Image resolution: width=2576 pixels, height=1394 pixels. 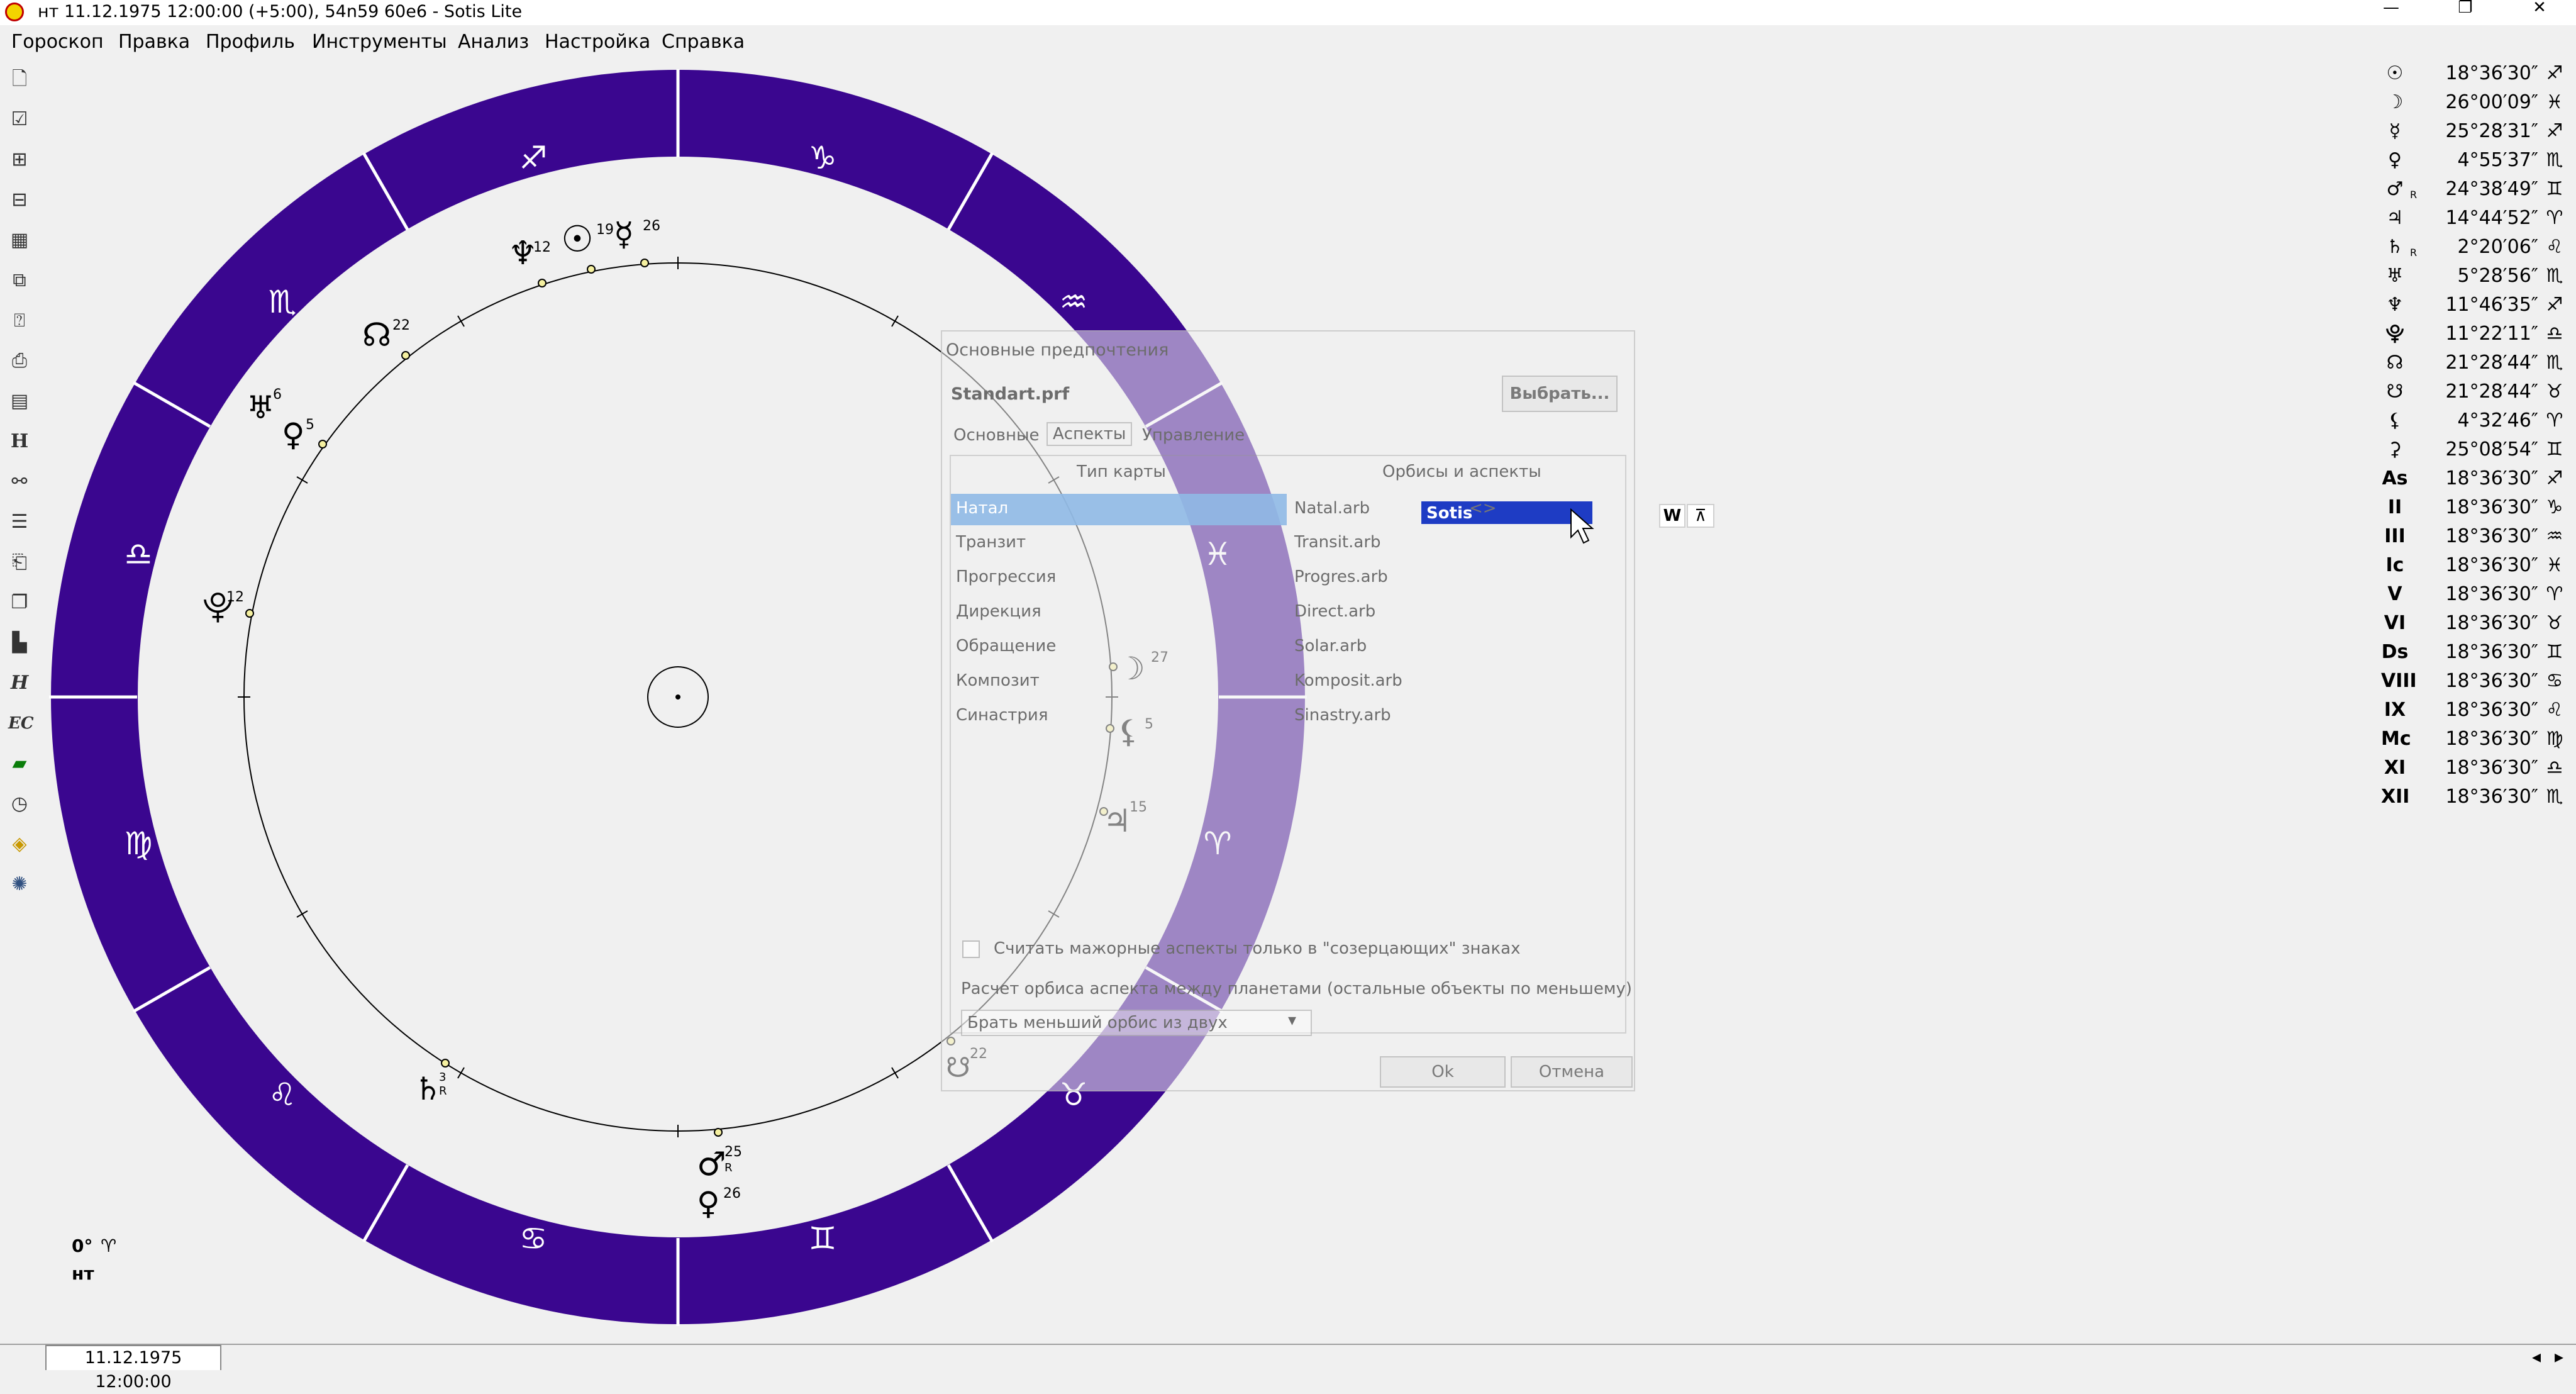 What do you see at coordinates (2475, 594) in the screenshot?
I see `list-item: V 18°36′30″ ♈` at bounding box center [2475, 594].